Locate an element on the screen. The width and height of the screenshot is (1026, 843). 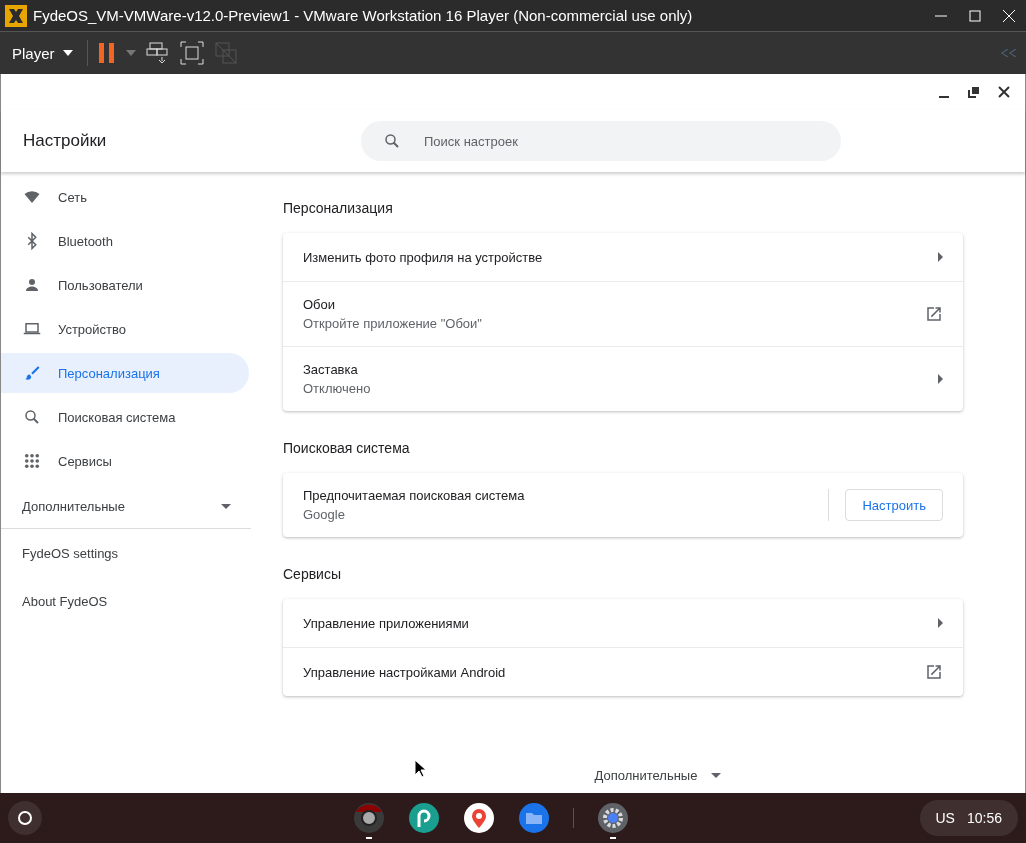
brush-icon is located at coordinates (32, 373).